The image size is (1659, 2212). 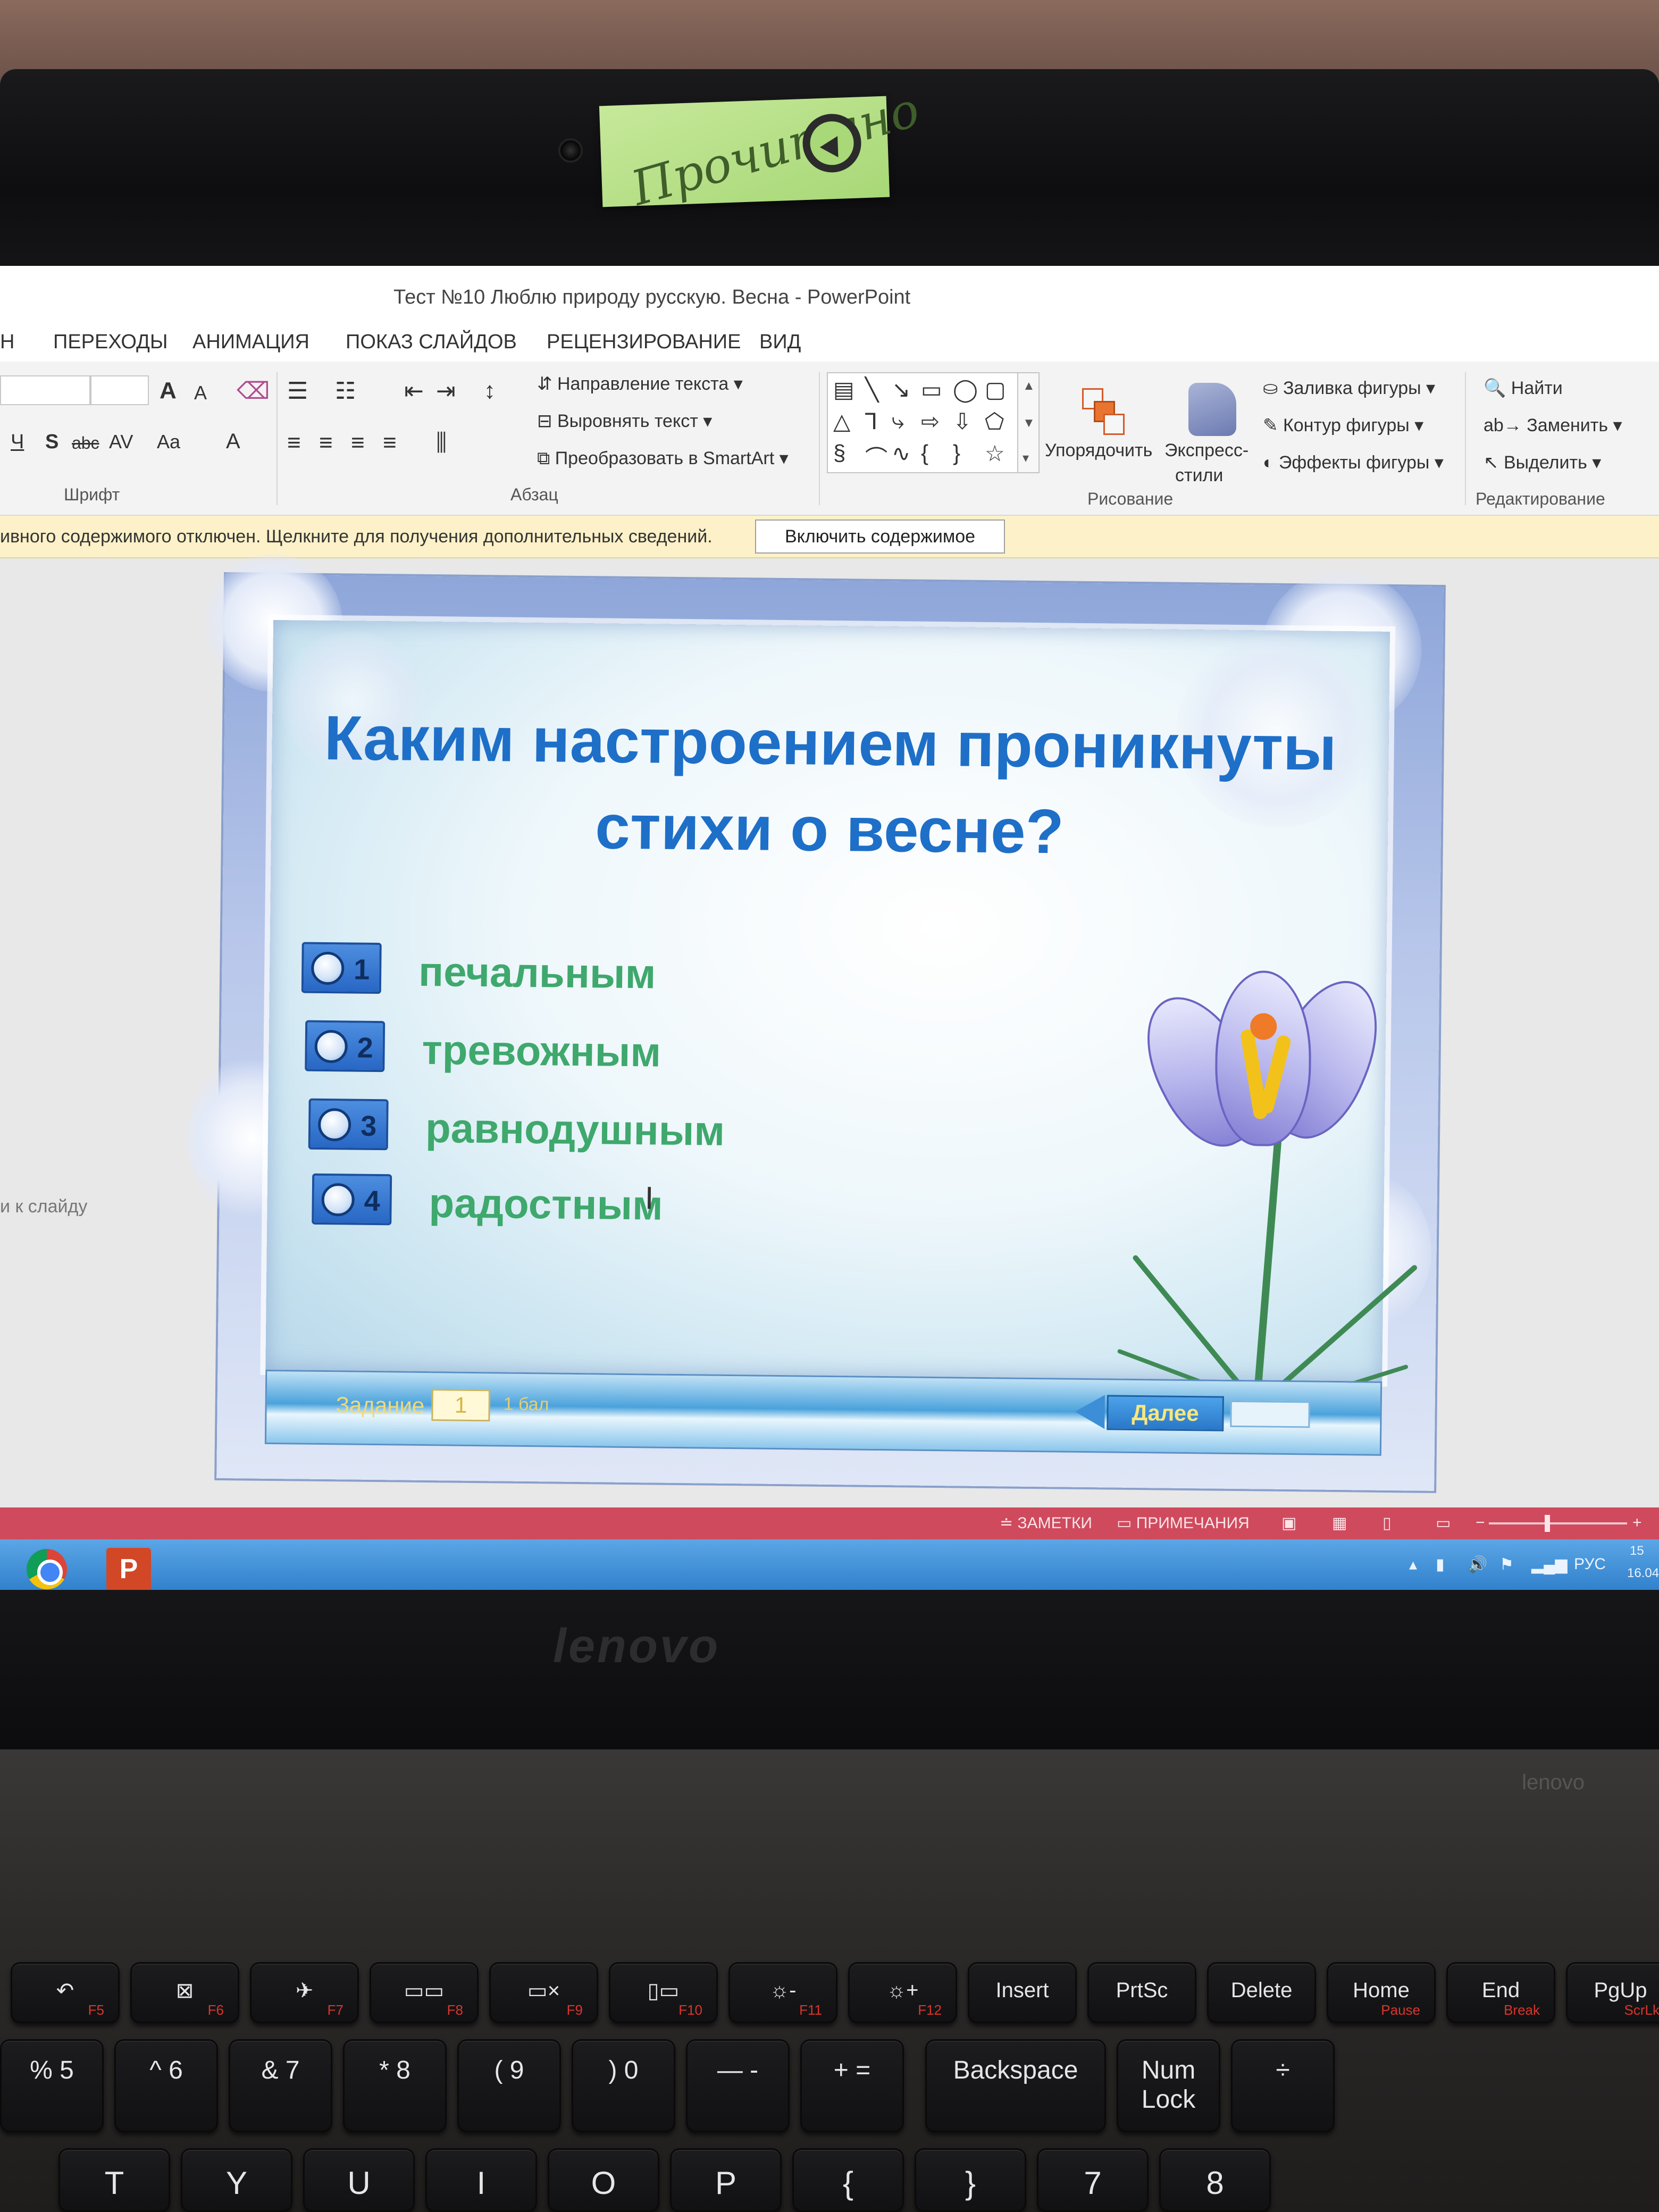 I want to click on replace-button: ab→ Заменить ▾, so click(x=1553, y=425).